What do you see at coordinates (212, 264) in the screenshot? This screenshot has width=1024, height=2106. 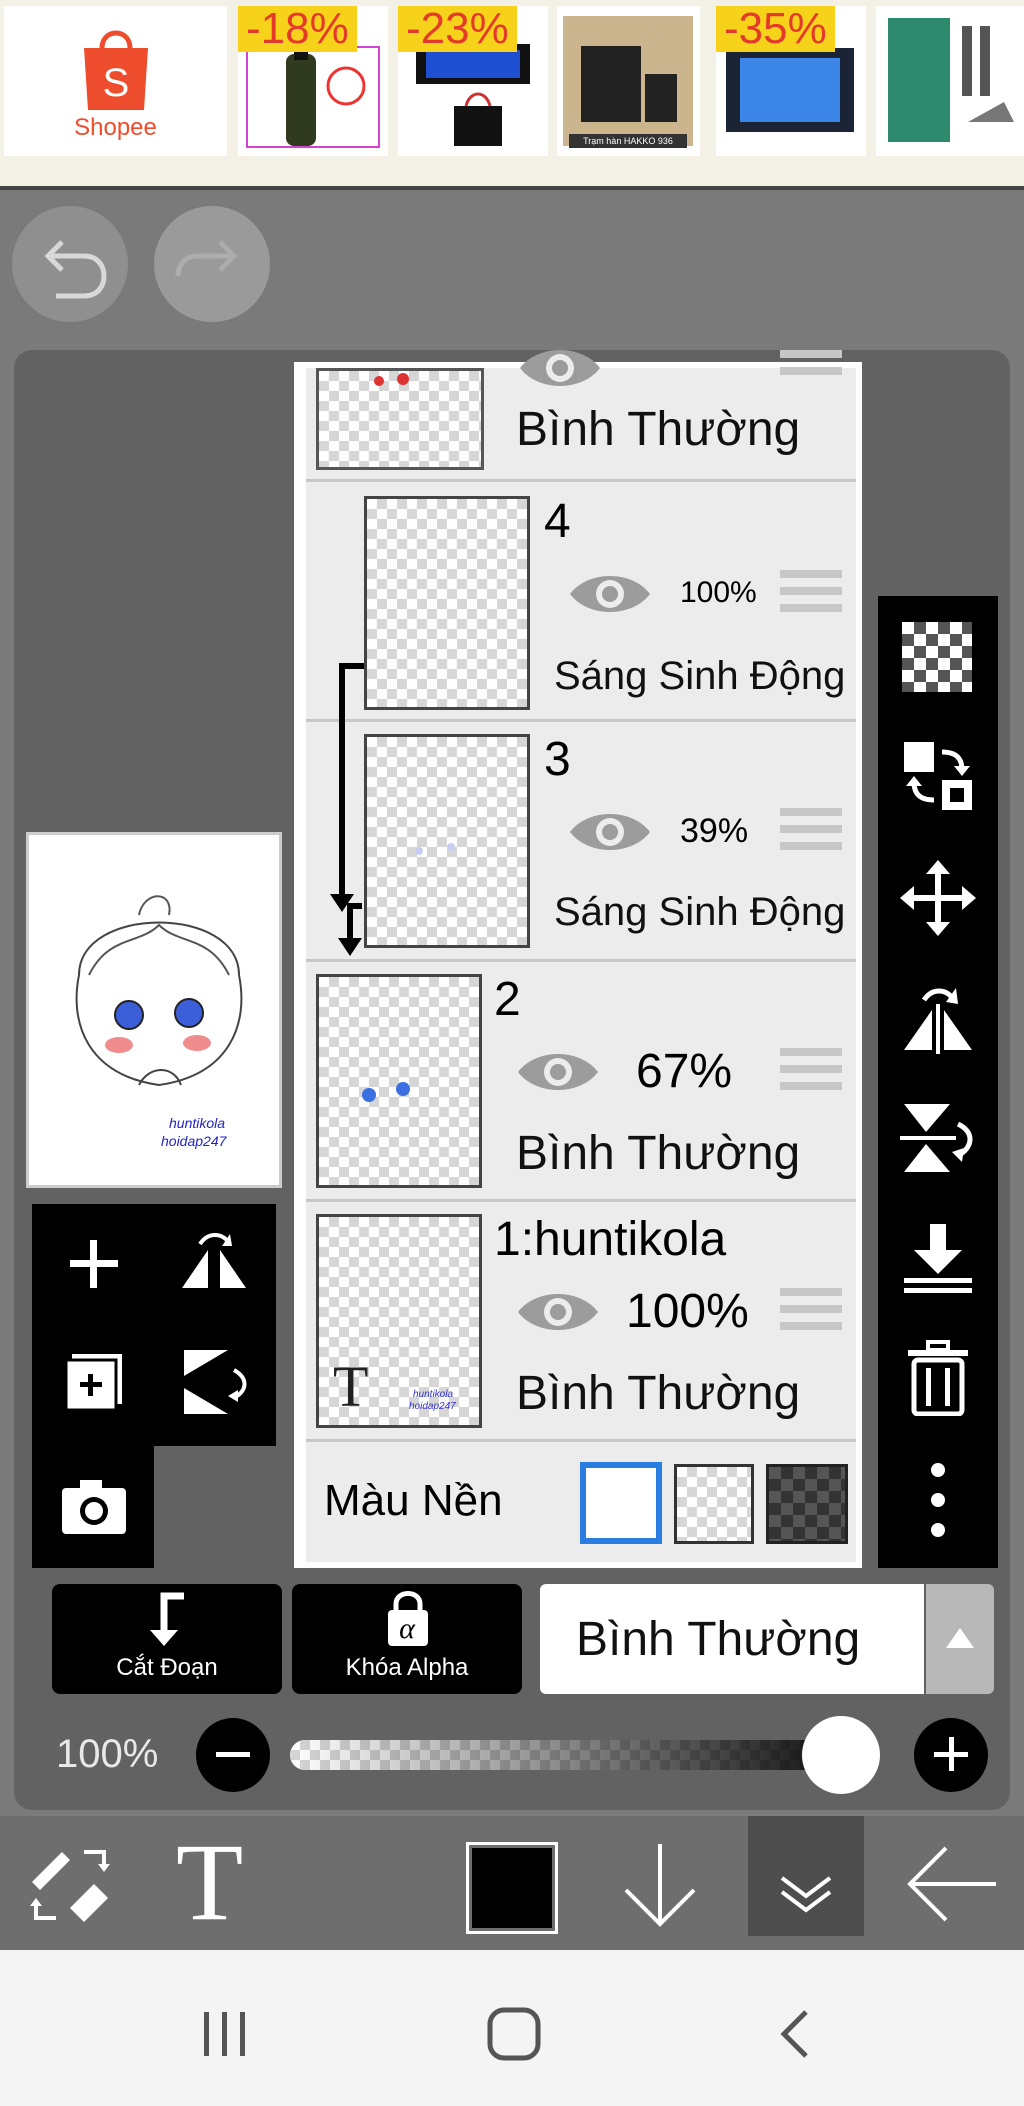 I see `redo-button` at bounding box center [212, 264].